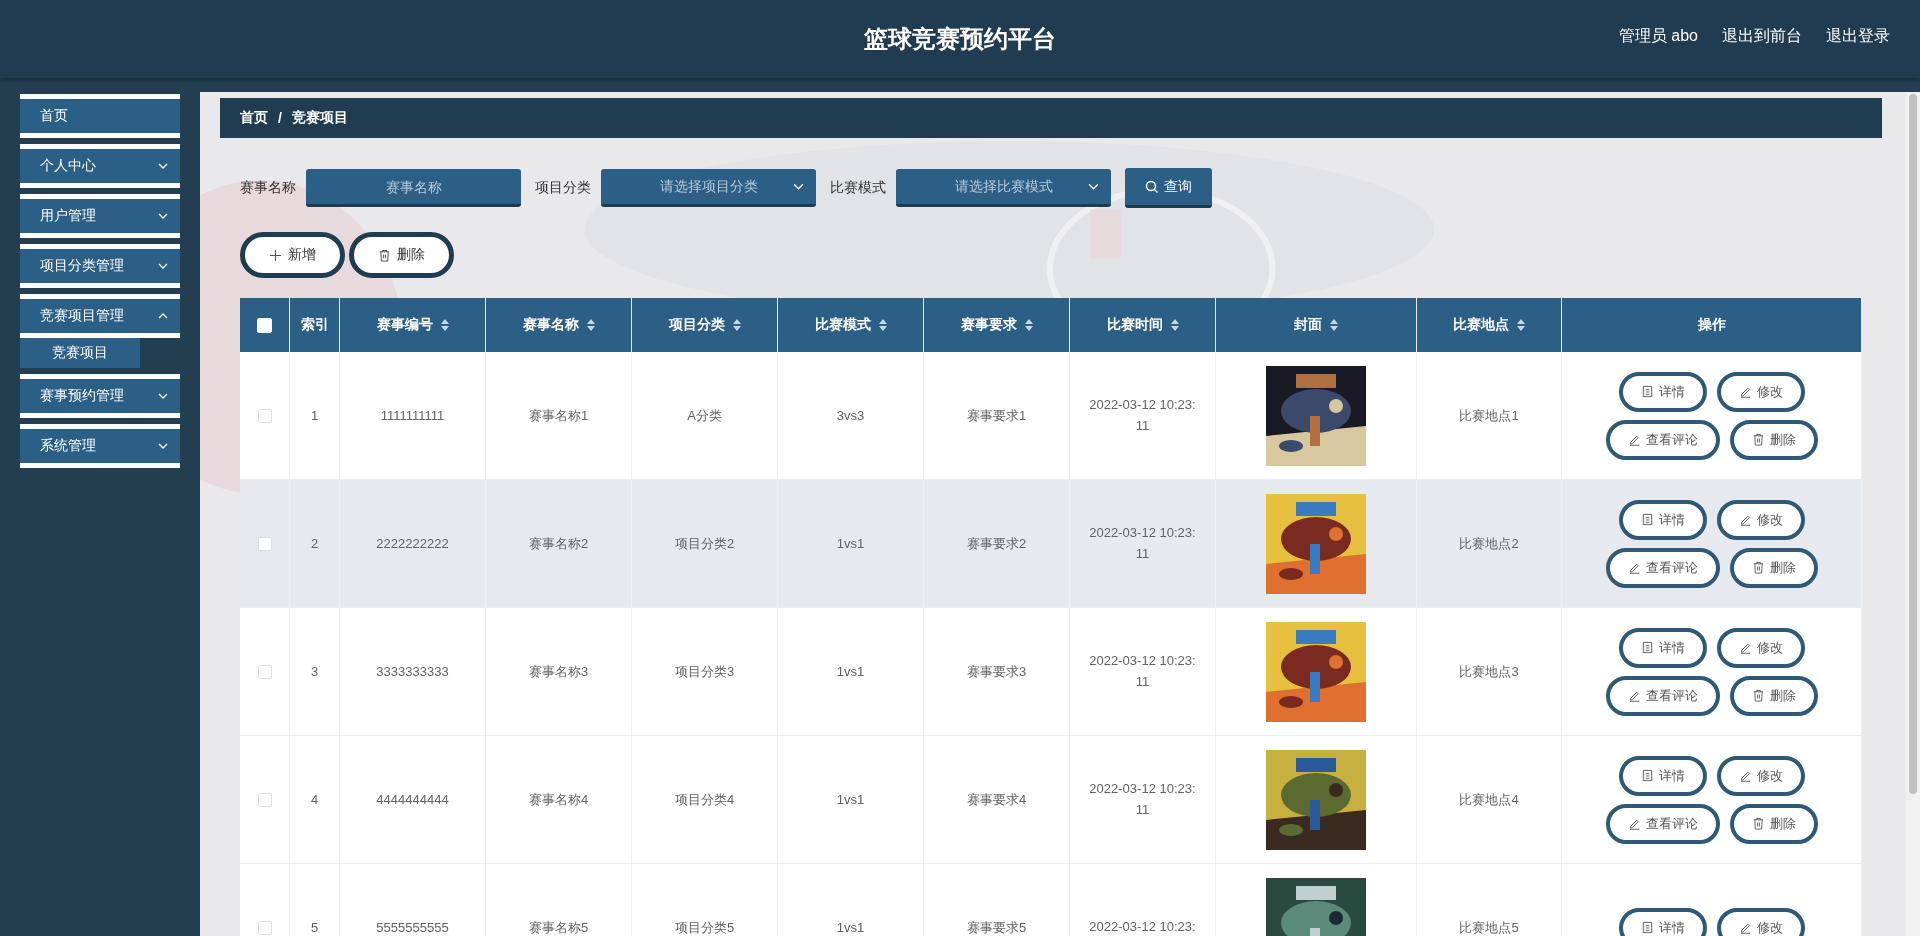 The image size is (1920, 936). Describe the element at coordinates (100, 396) in the screenshot. I see `sidebar-item: 赛事预约管理` at that location.